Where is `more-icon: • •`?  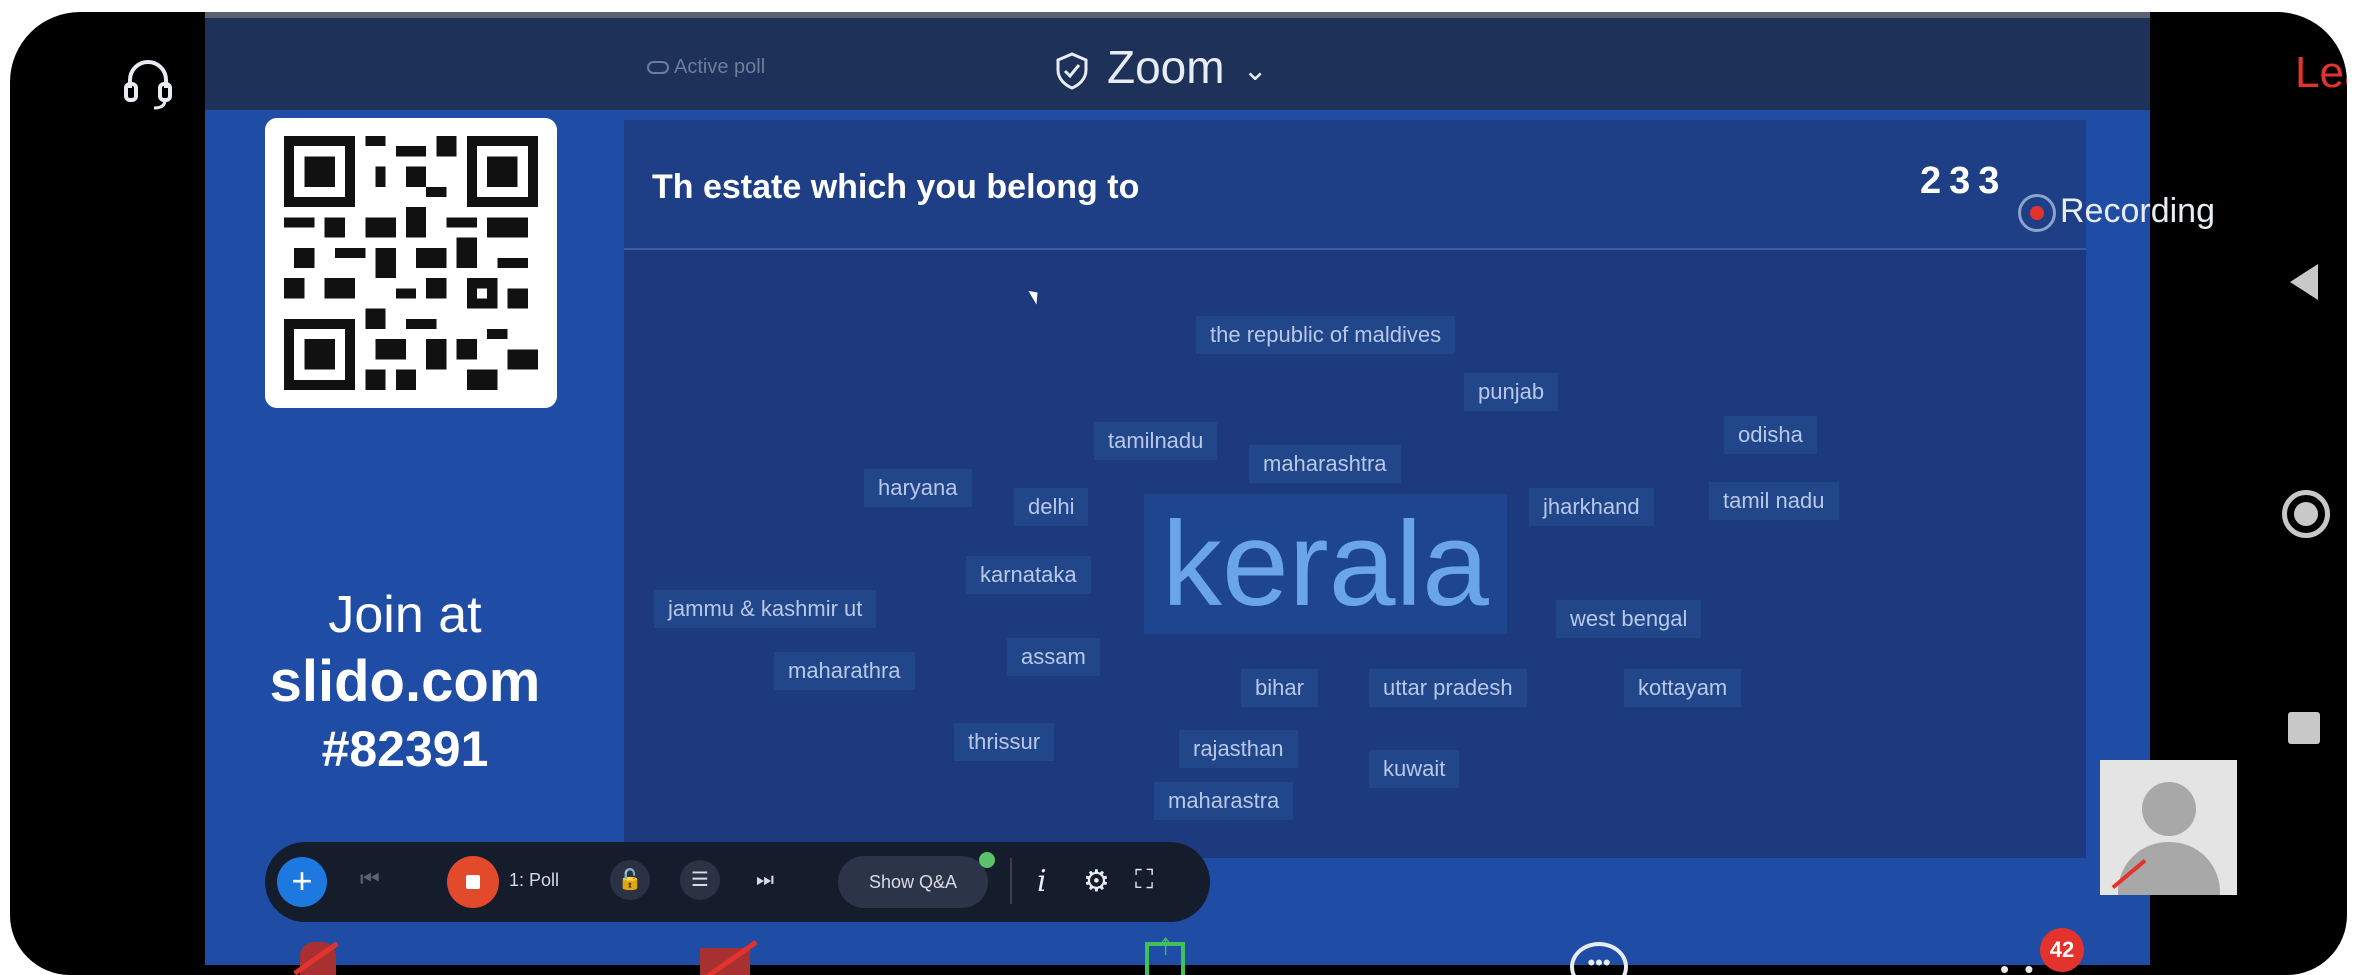
more-icon: • • is located at coordinates (2018, 964).